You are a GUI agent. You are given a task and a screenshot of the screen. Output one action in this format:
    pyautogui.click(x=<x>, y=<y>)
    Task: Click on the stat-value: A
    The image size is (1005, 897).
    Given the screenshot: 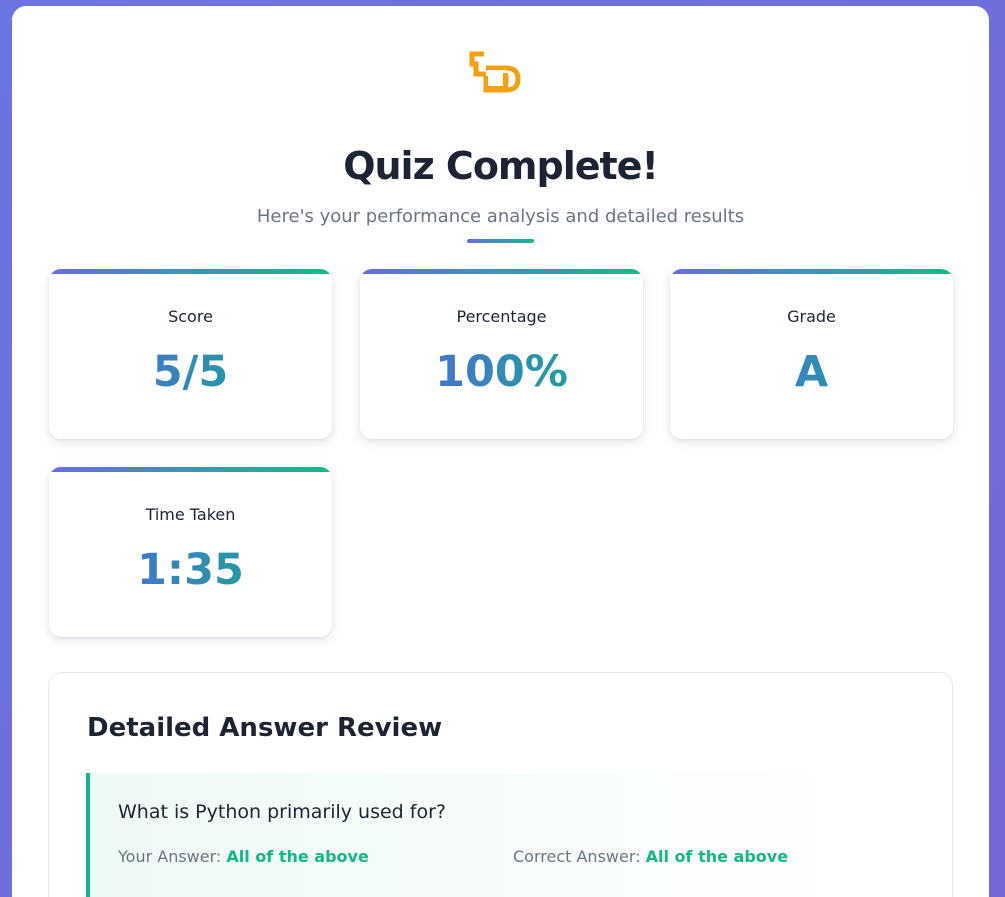 What is the action you would take?
    pyautogui.click(x=811, y=372)
    